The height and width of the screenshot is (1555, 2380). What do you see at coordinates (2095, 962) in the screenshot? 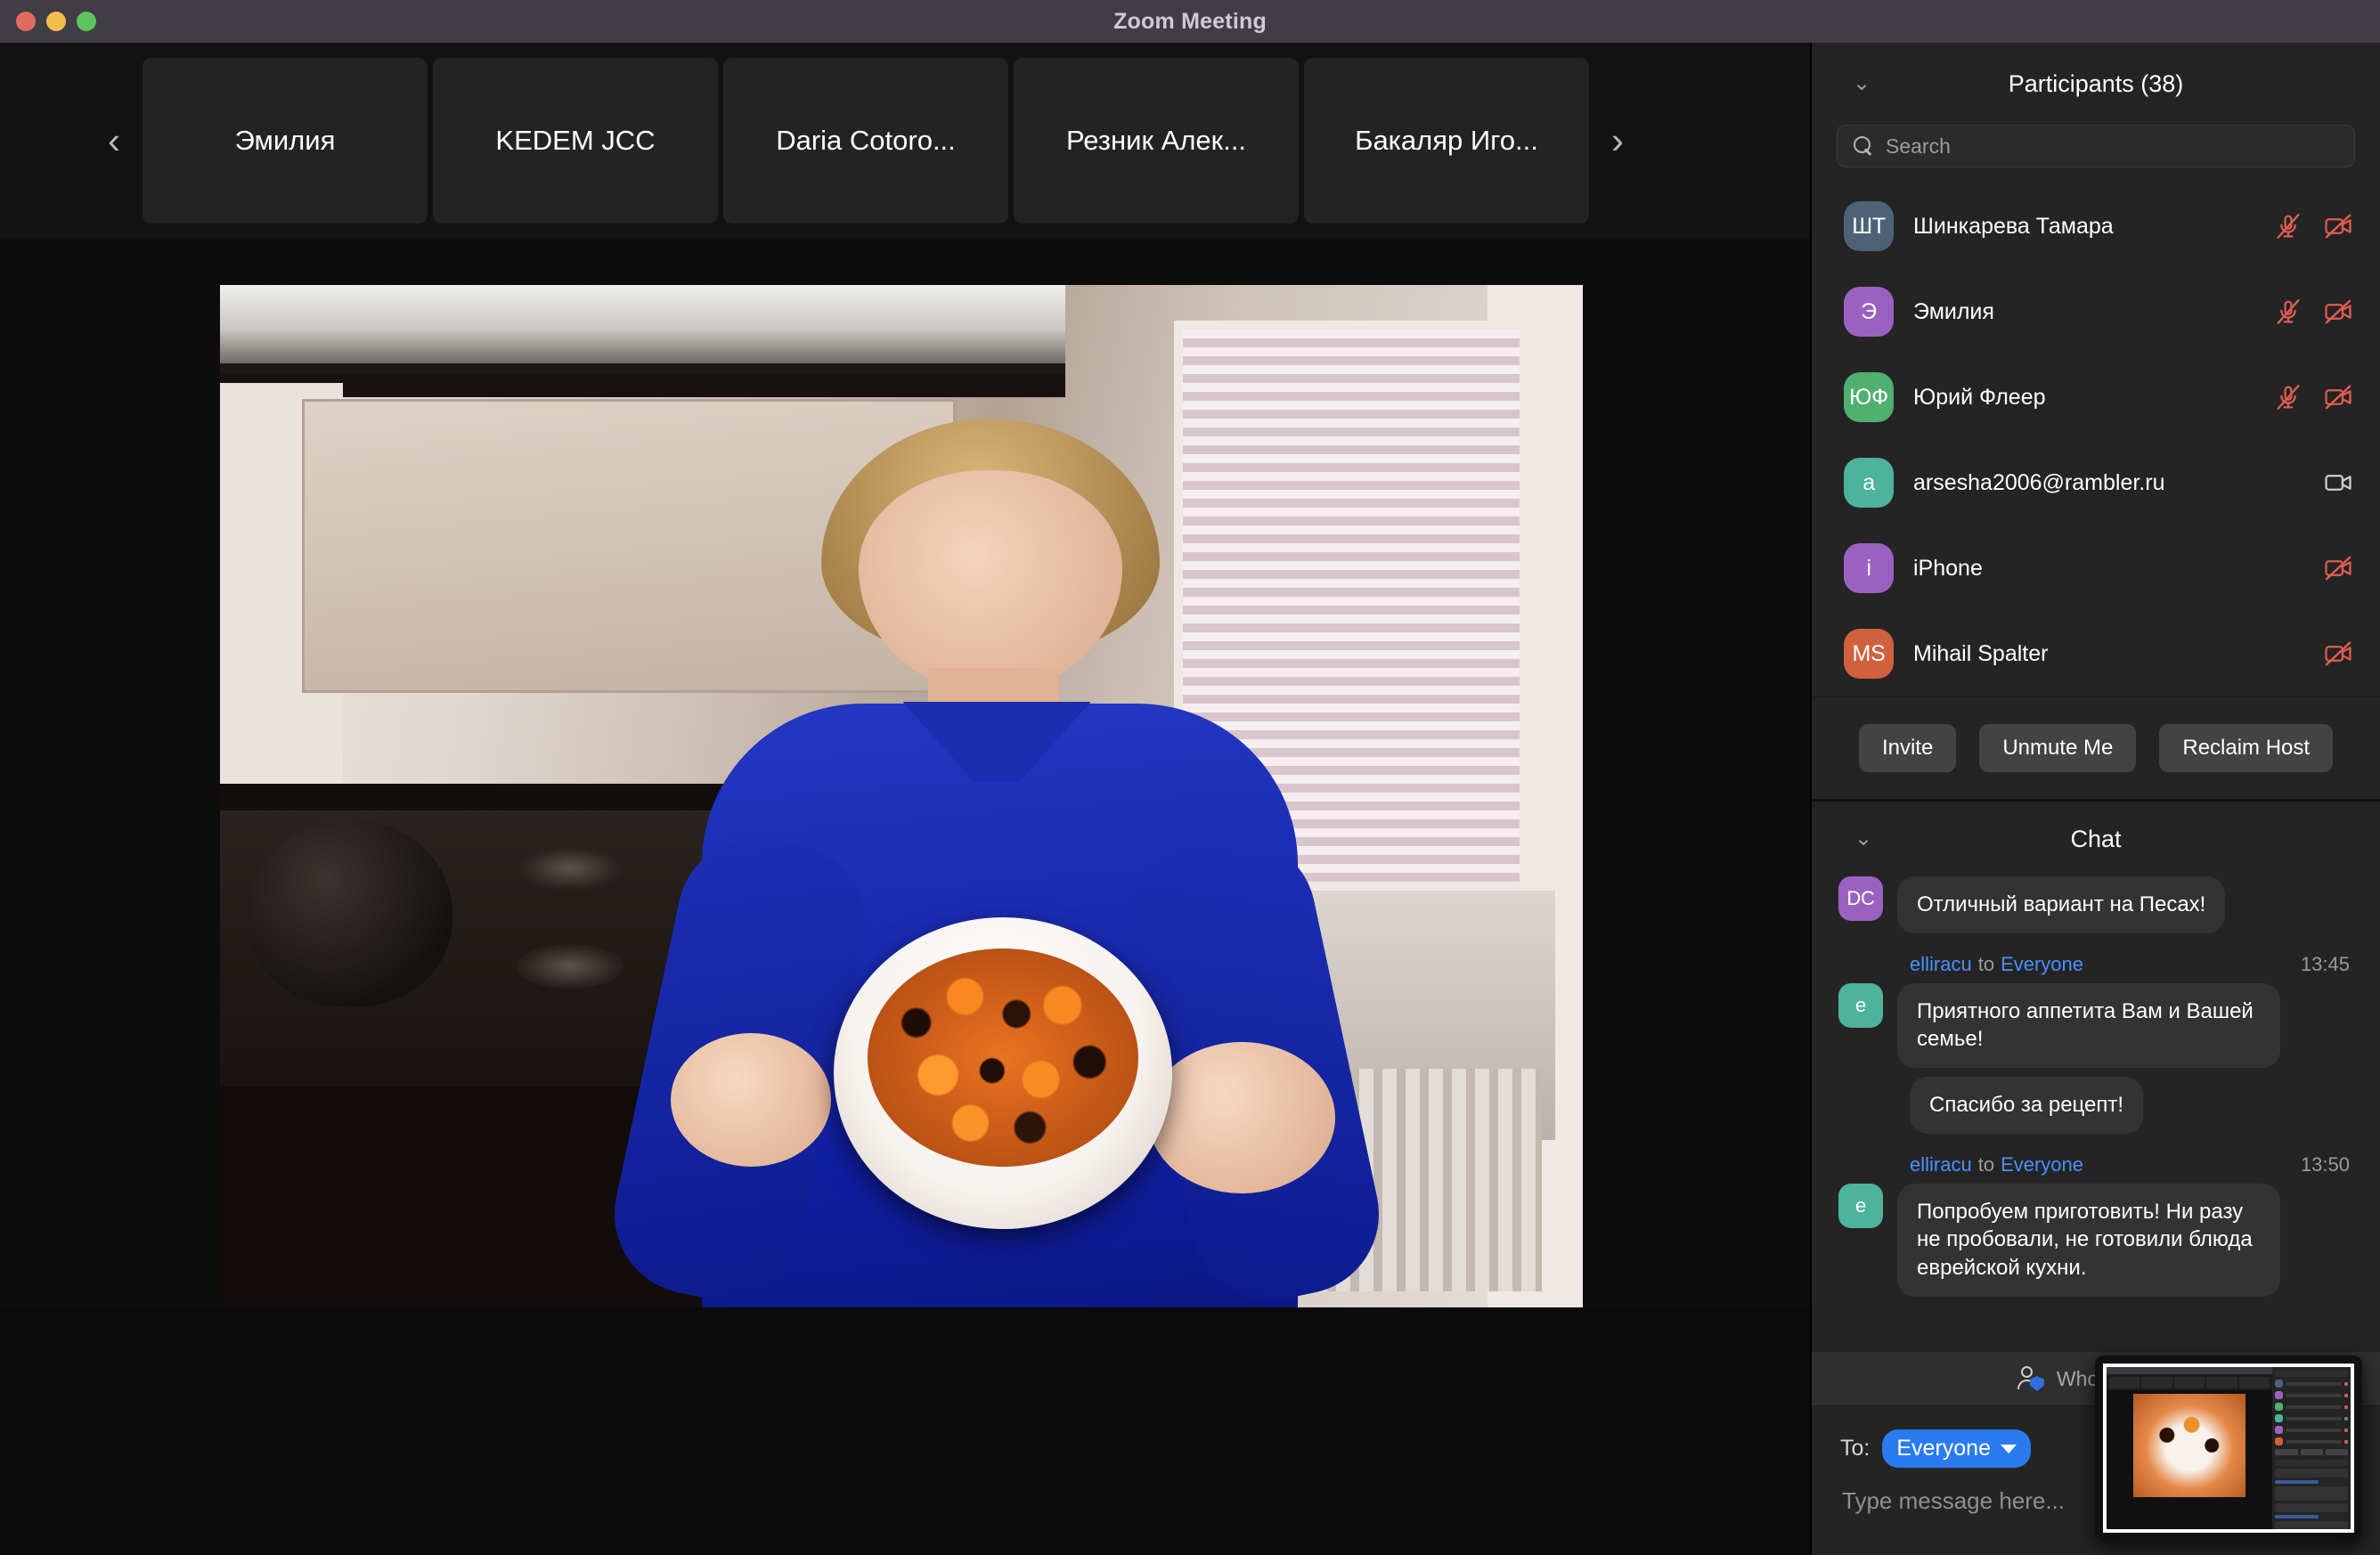
I see `chat-meta: elliracu to Everyone 13:45` at bounding box center [2095, 962].